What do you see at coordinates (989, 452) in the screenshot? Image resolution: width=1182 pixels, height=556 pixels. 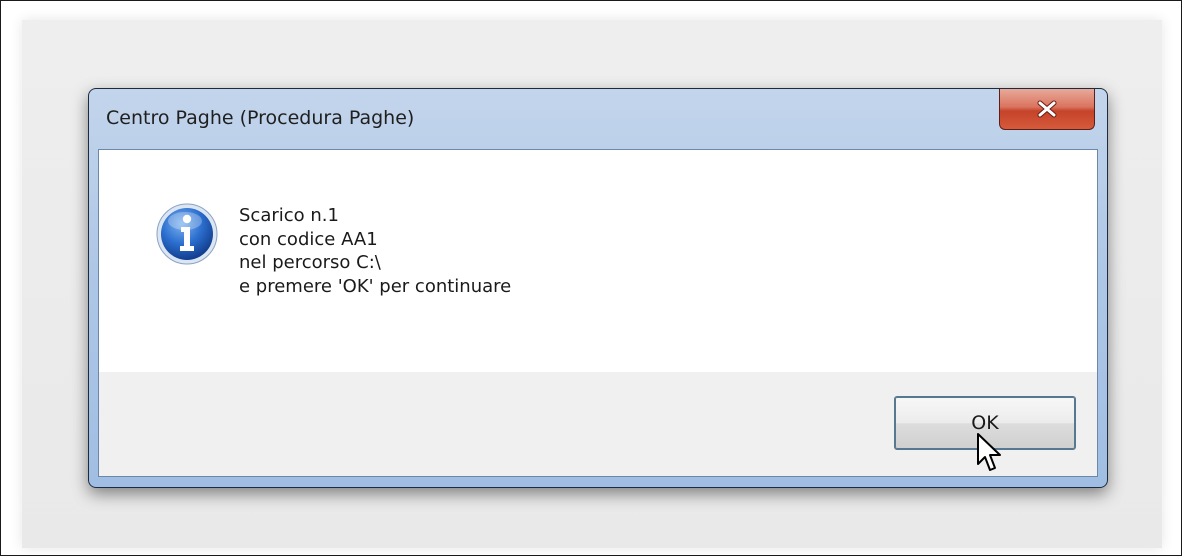 I see `mouse-pointer-icon` at bounding box center [989, 452].